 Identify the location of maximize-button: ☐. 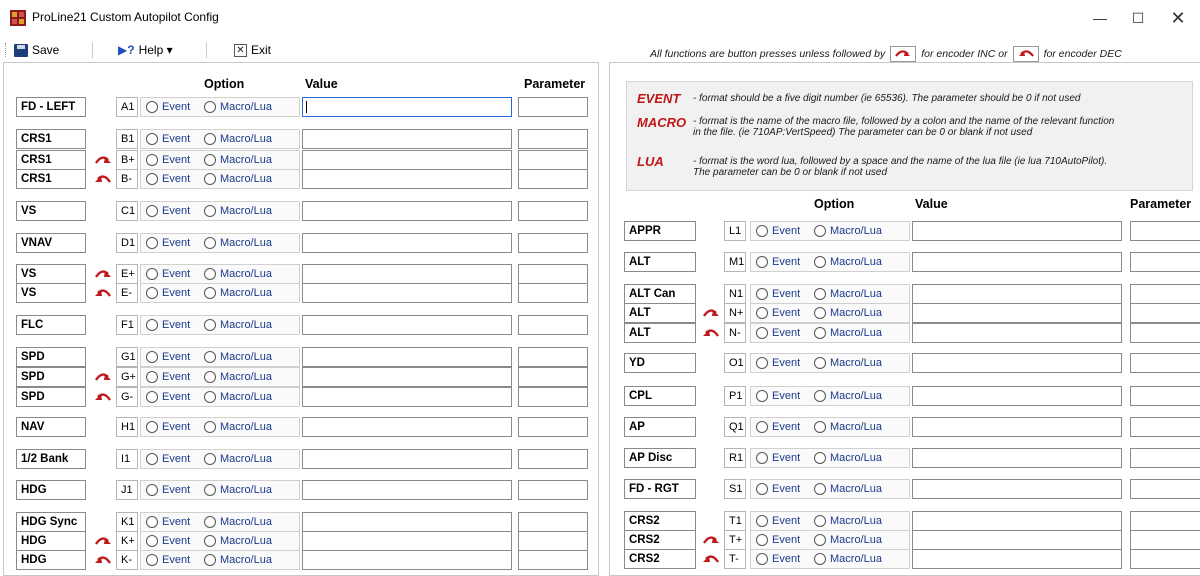
(1138, 18).